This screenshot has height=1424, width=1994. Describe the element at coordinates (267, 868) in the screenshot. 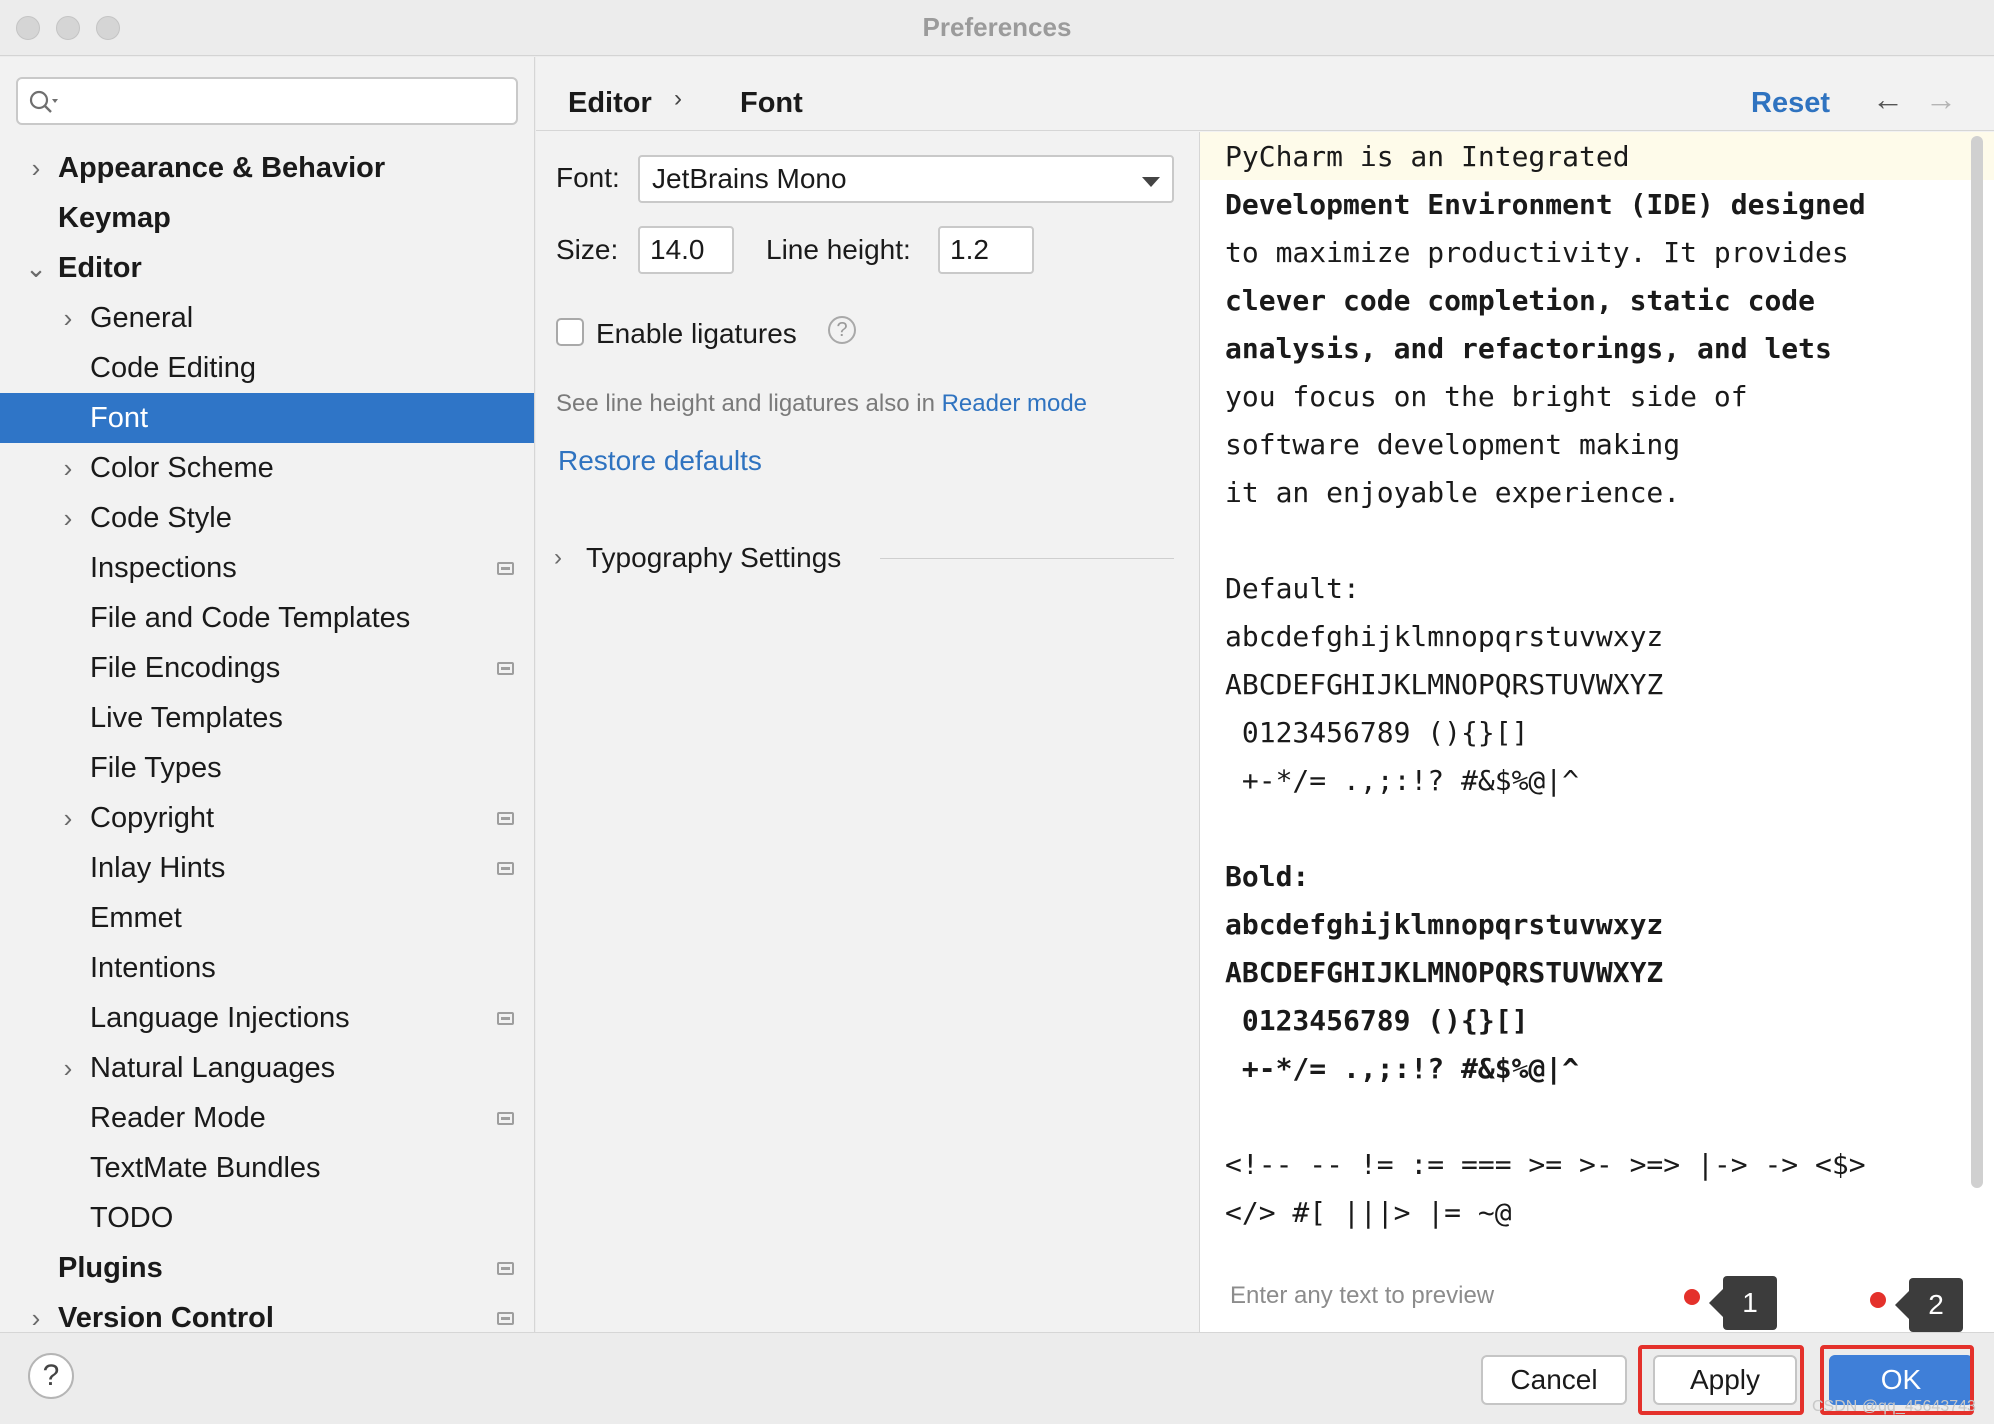

I see `sidebar-item-inlay-hints: Inlay Hints` at that location.